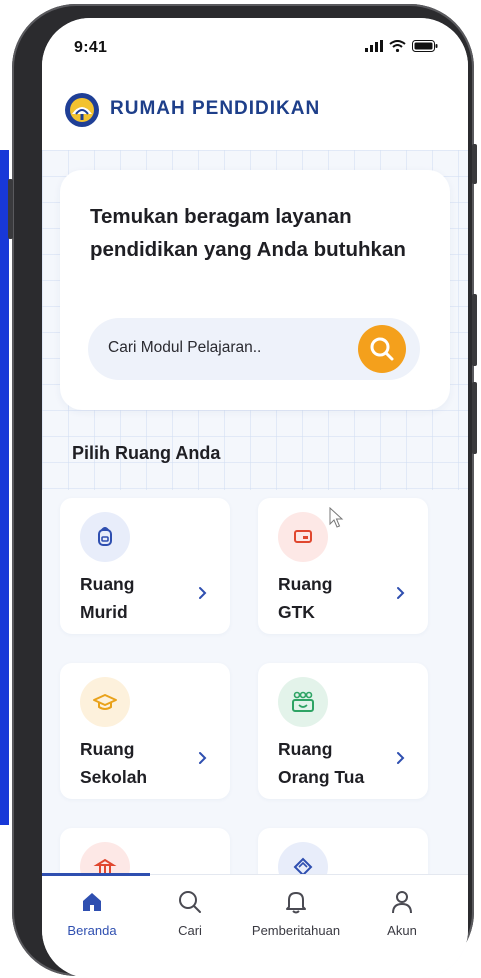 The height and width of the screenshot is (978, 481). I want to click on status-icons, so click(401, 46).